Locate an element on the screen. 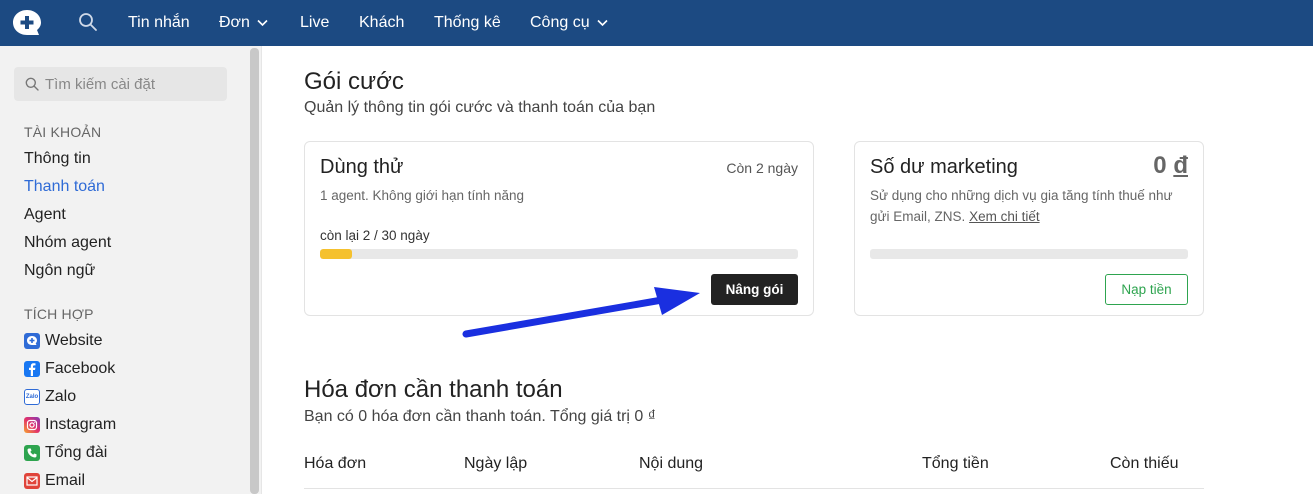  column-header-remaining: Còn thiếu is located at coordinates (1144, 463).